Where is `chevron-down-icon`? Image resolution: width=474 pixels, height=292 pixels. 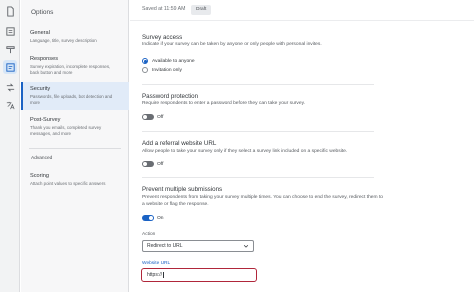
chevron-down-icon is located at coordinates (246, 246).